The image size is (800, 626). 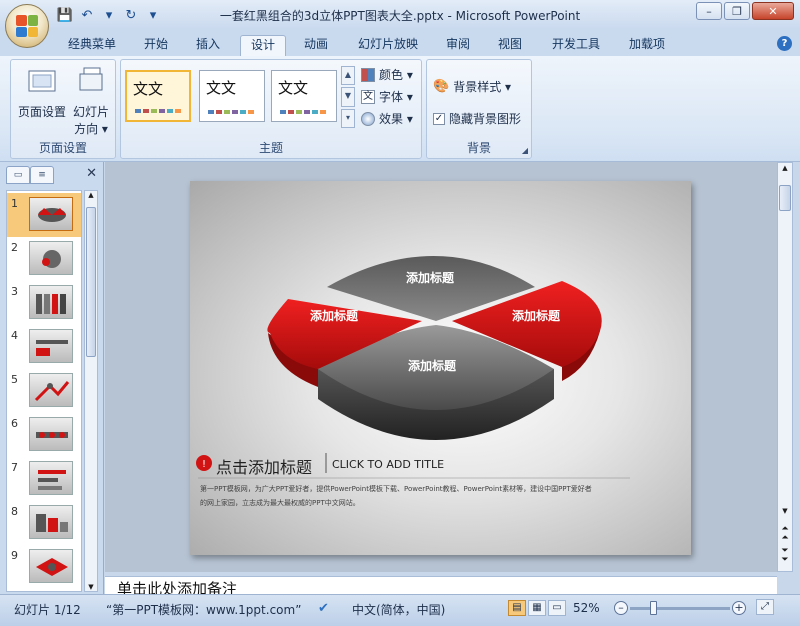 What do you see at coordinates (517, 608) in the screenshot?
I see `normal-view-icon: ▤` at bounding box center [517, 608].